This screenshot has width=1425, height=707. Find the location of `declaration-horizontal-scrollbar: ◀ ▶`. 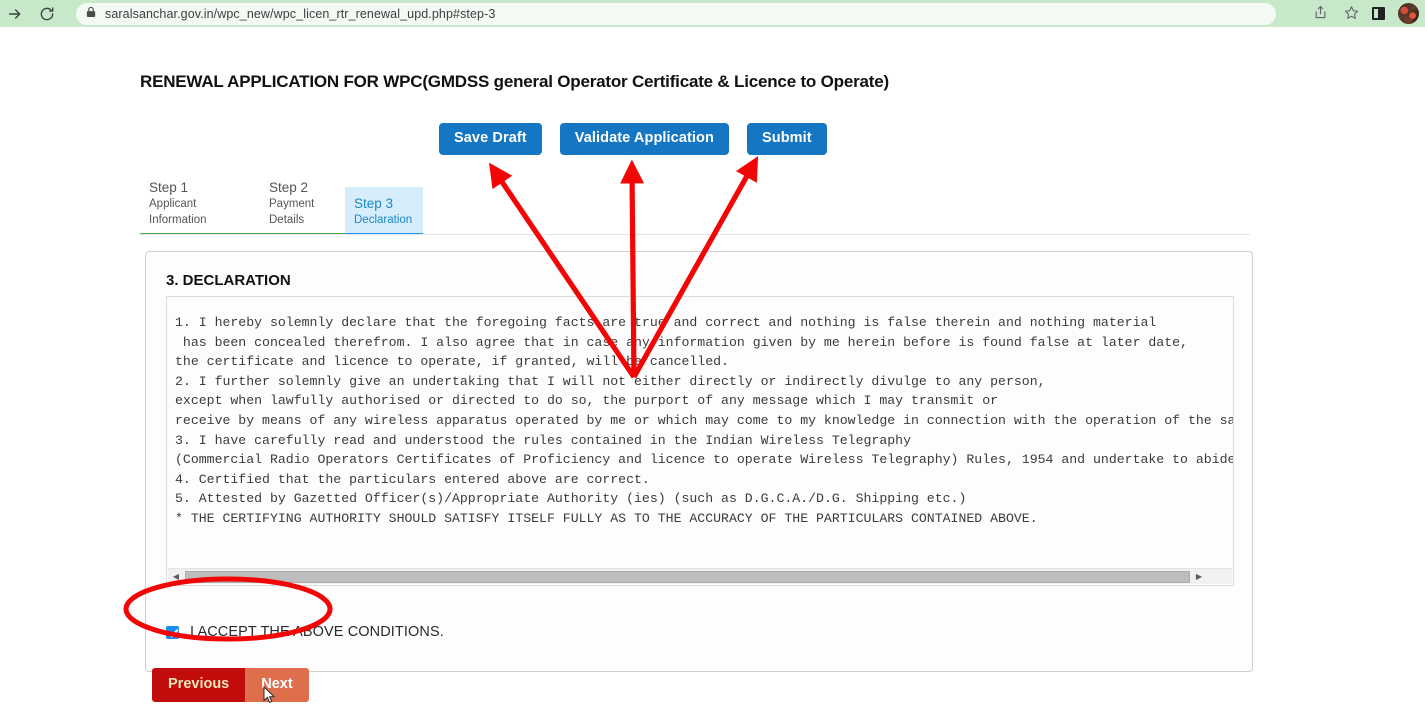

declaration-horizontal-scrollbar: ◀ ▶ is located at coordinates (700, 576).